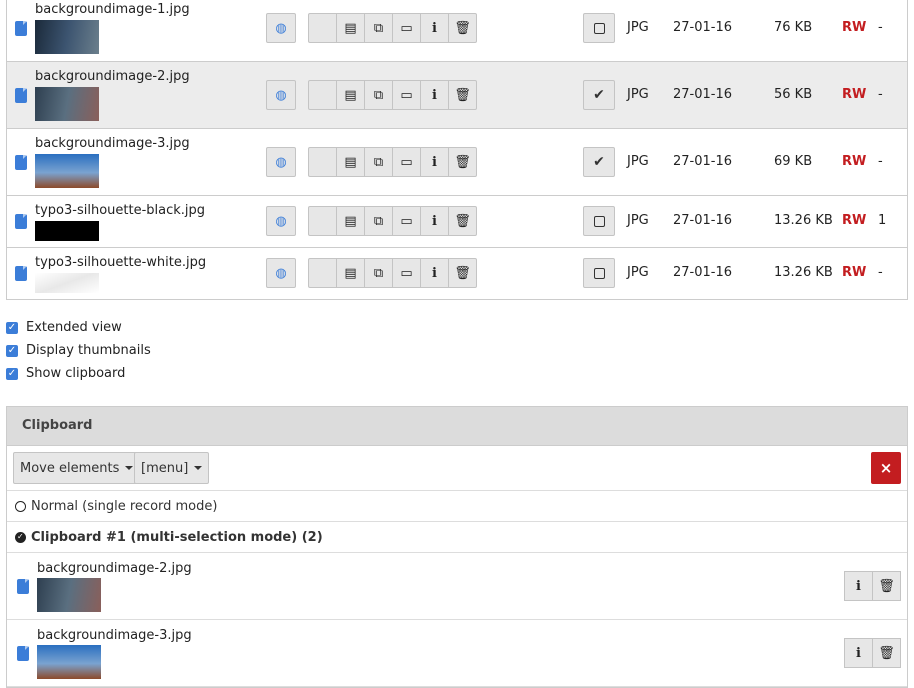  Describe the element at coordinates (20, 506) in the screenshot. I see `radio-empty-icon` at that location.